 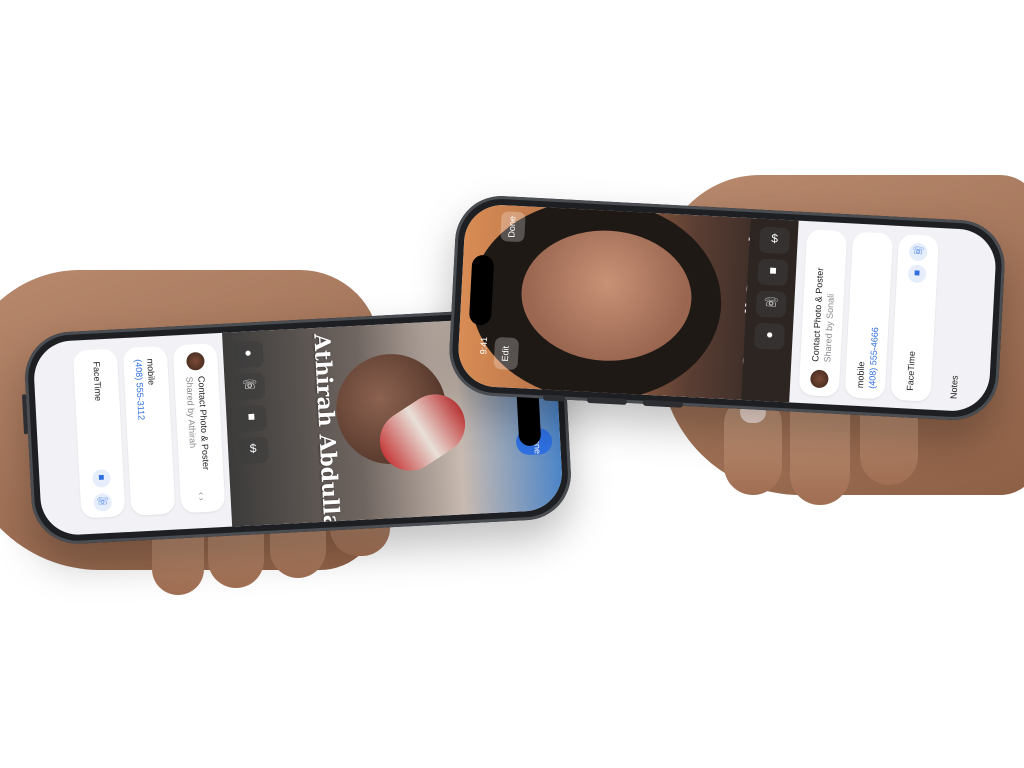 I want to click on edit-button: Edit, so click(x=506, y=353).